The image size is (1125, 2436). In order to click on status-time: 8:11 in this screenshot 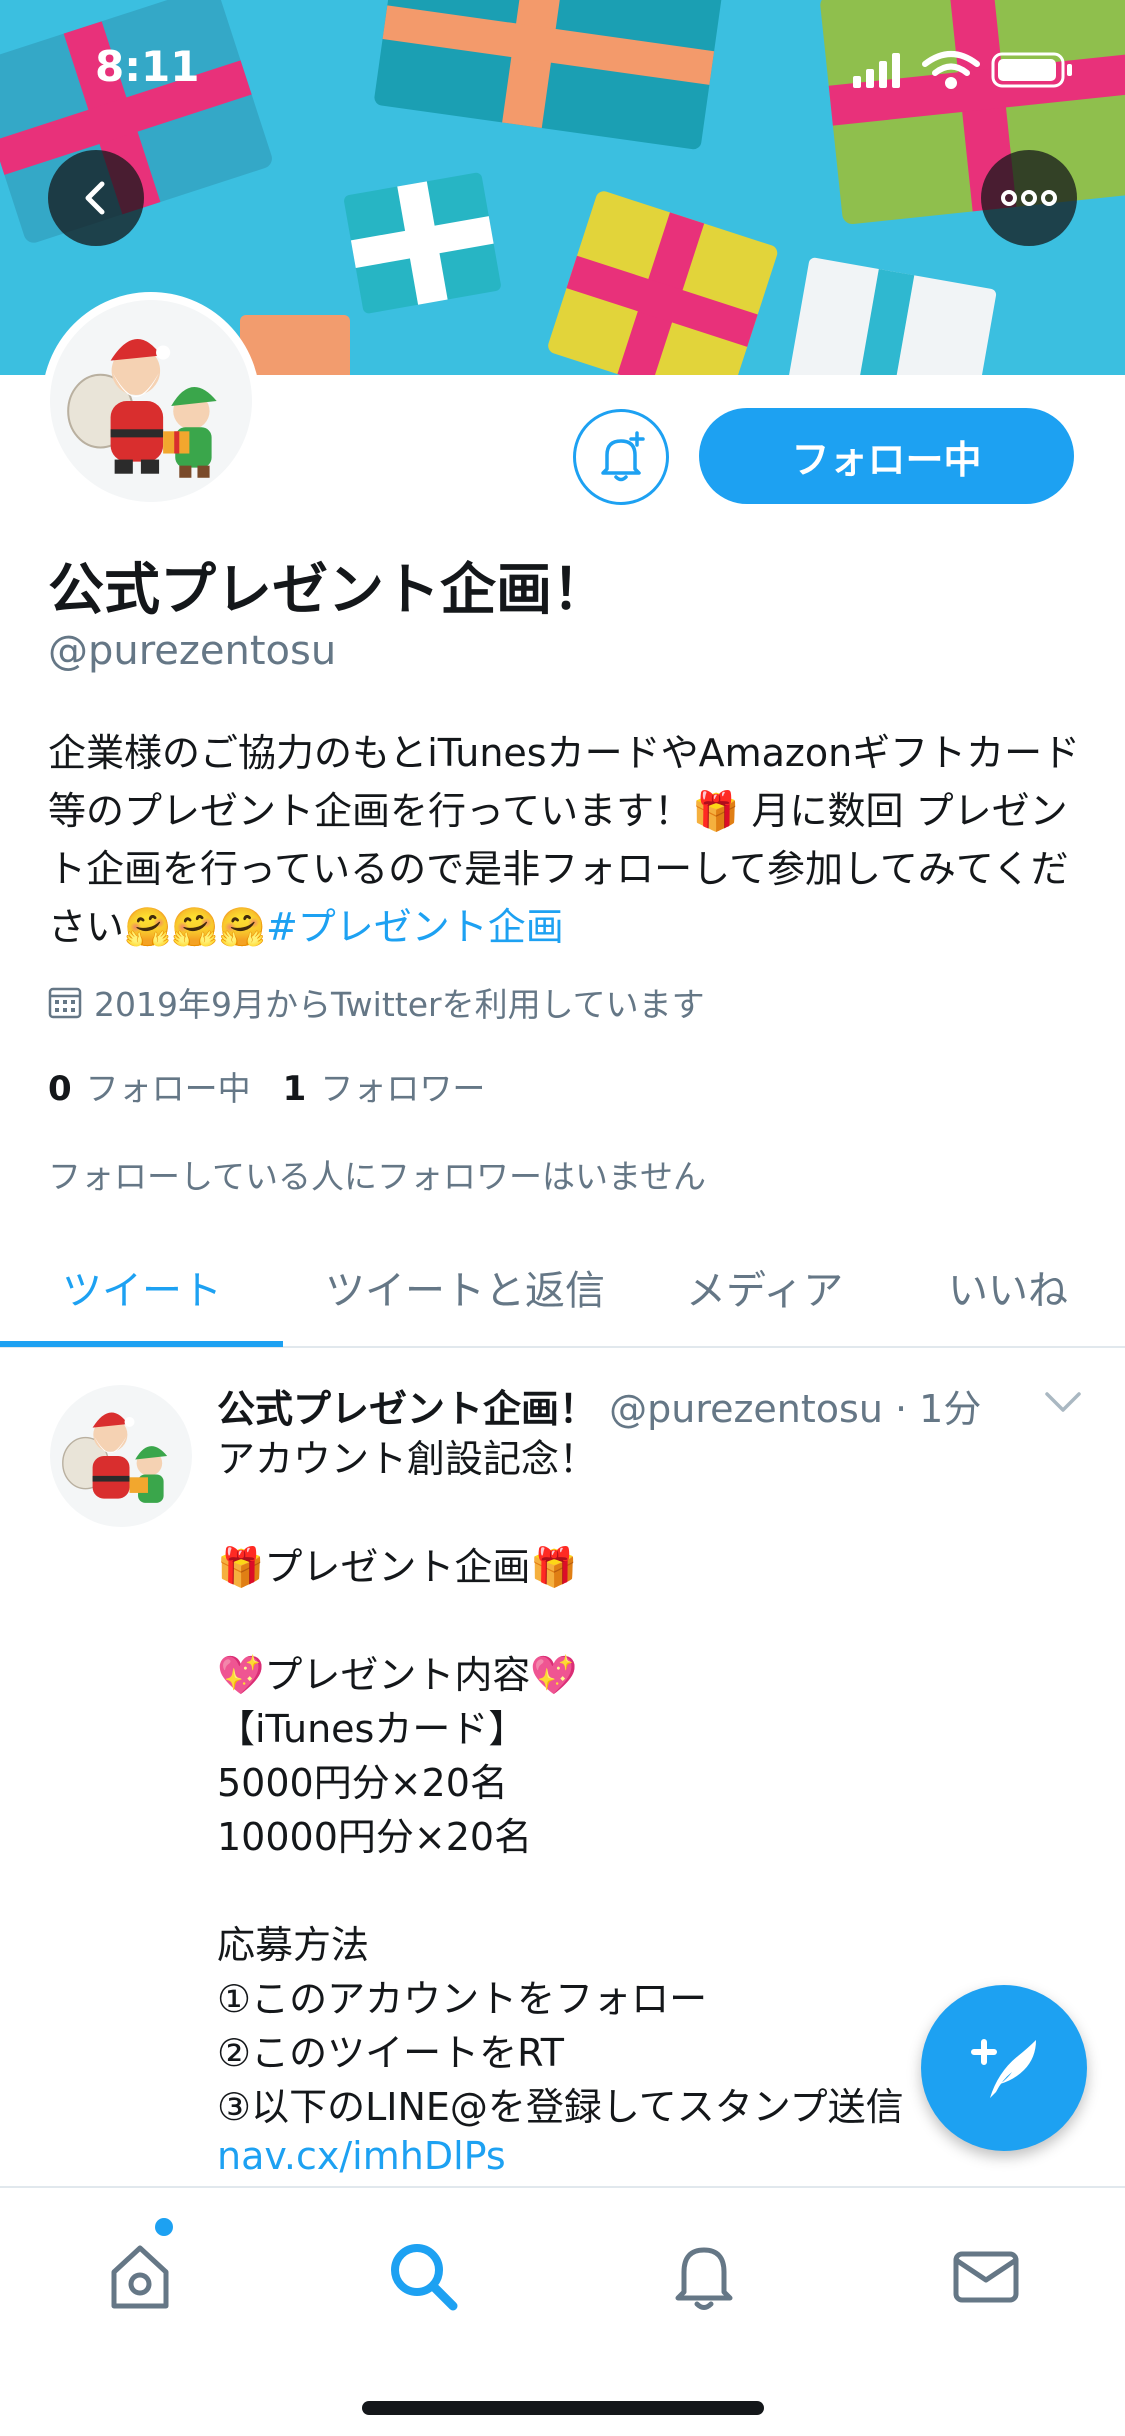, I will do `click(147, 66)`.